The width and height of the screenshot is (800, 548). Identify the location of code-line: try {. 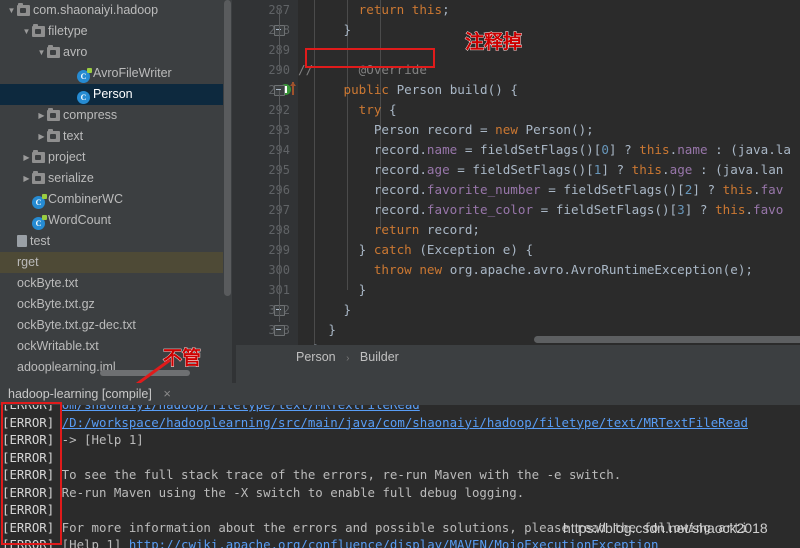
(347, 110).